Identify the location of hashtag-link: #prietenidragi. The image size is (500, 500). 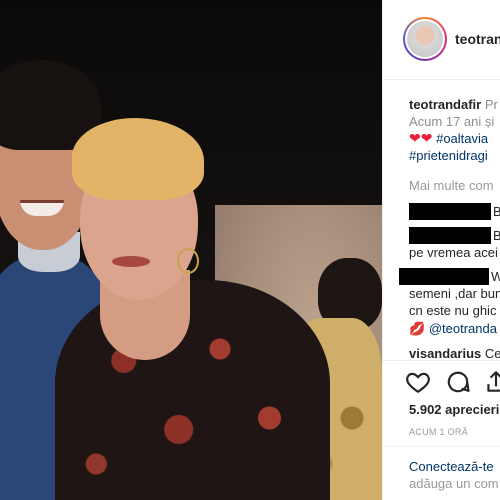
(448, 155).